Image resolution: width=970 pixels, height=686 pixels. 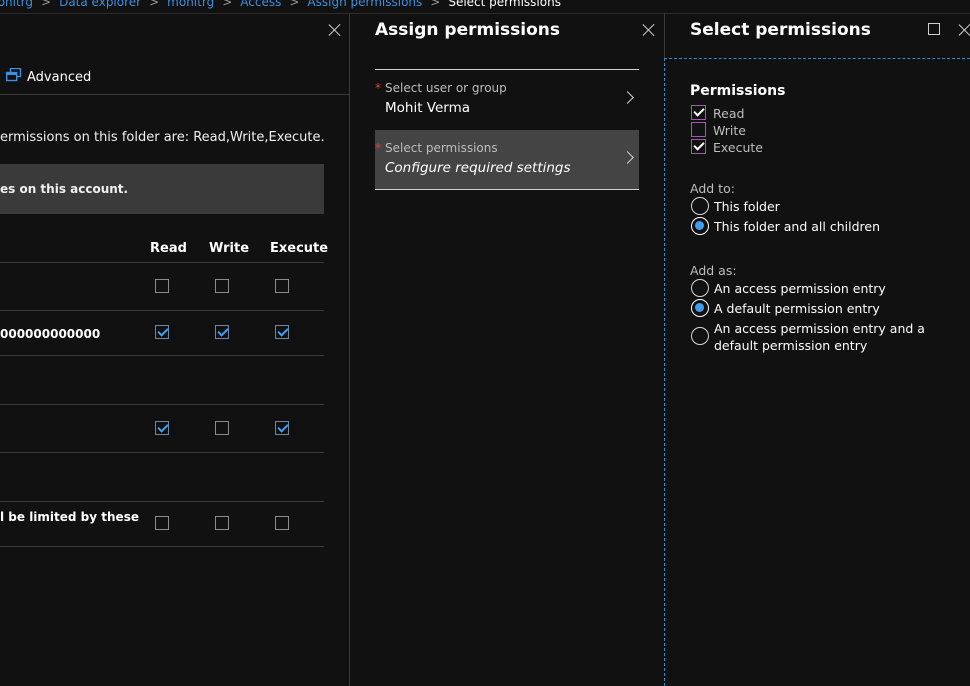 I want to click on column-header-write: Write, so click(x=229, y=248).